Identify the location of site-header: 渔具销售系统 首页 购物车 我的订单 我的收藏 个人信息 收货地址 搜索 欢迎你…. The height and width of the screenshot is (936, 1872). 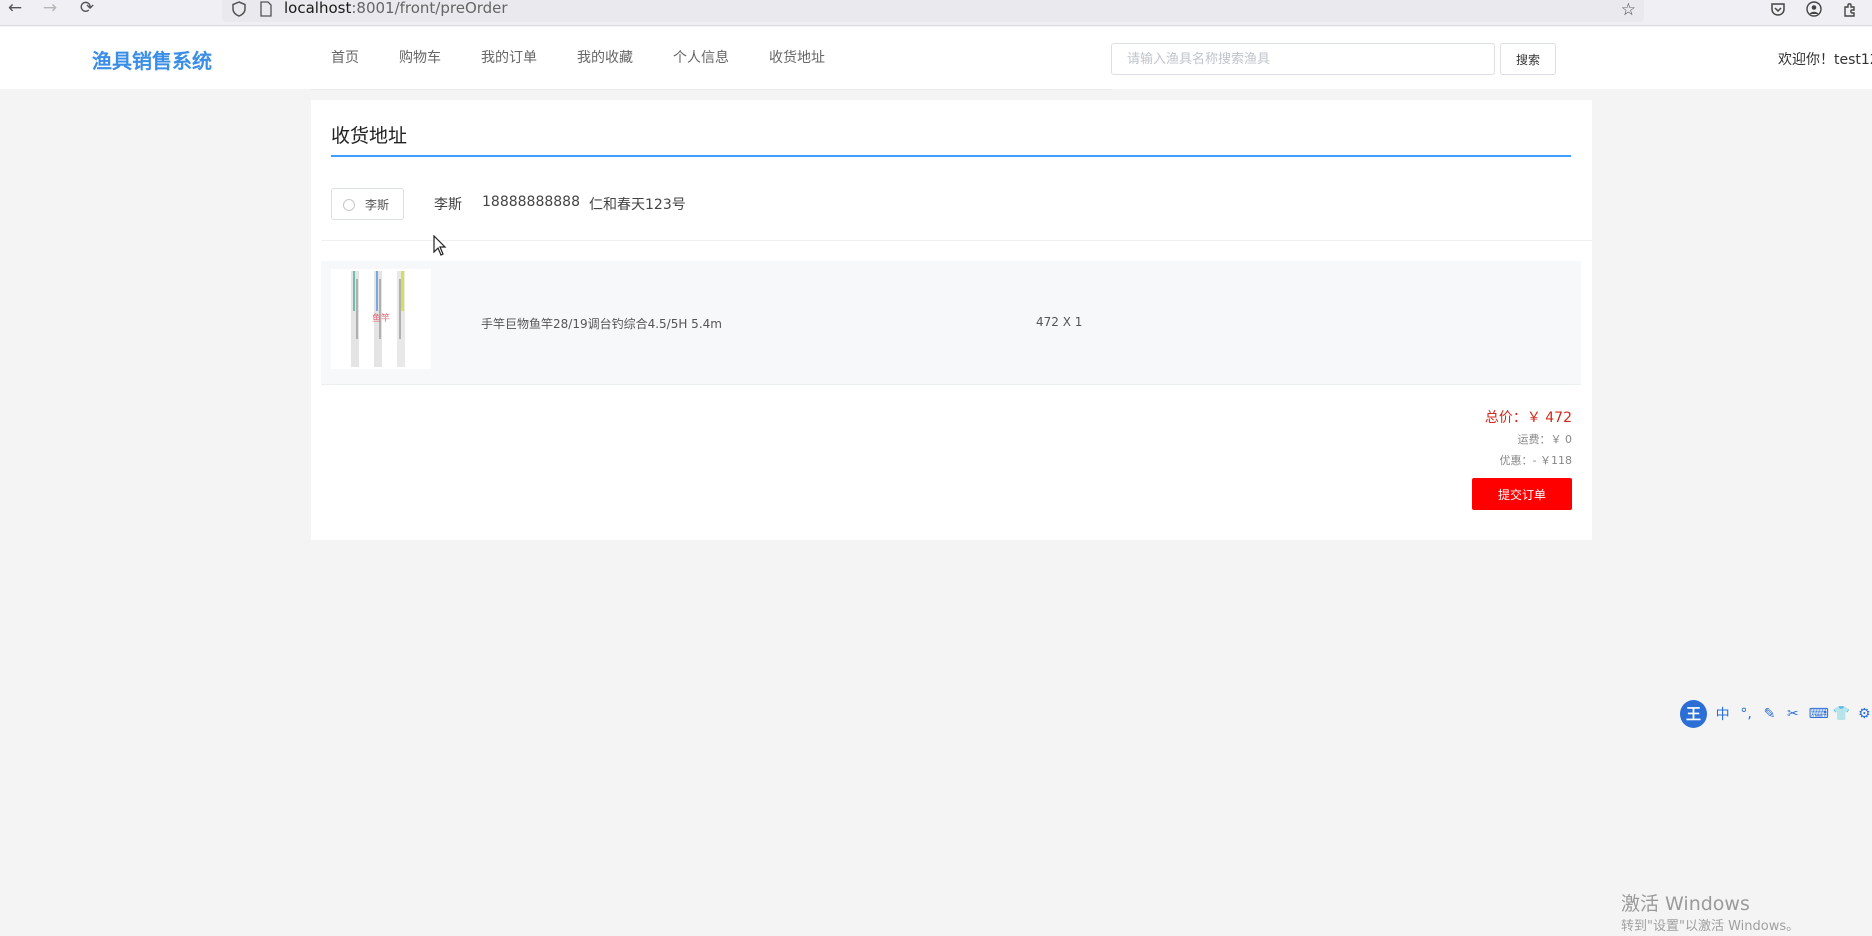
(936, 58).